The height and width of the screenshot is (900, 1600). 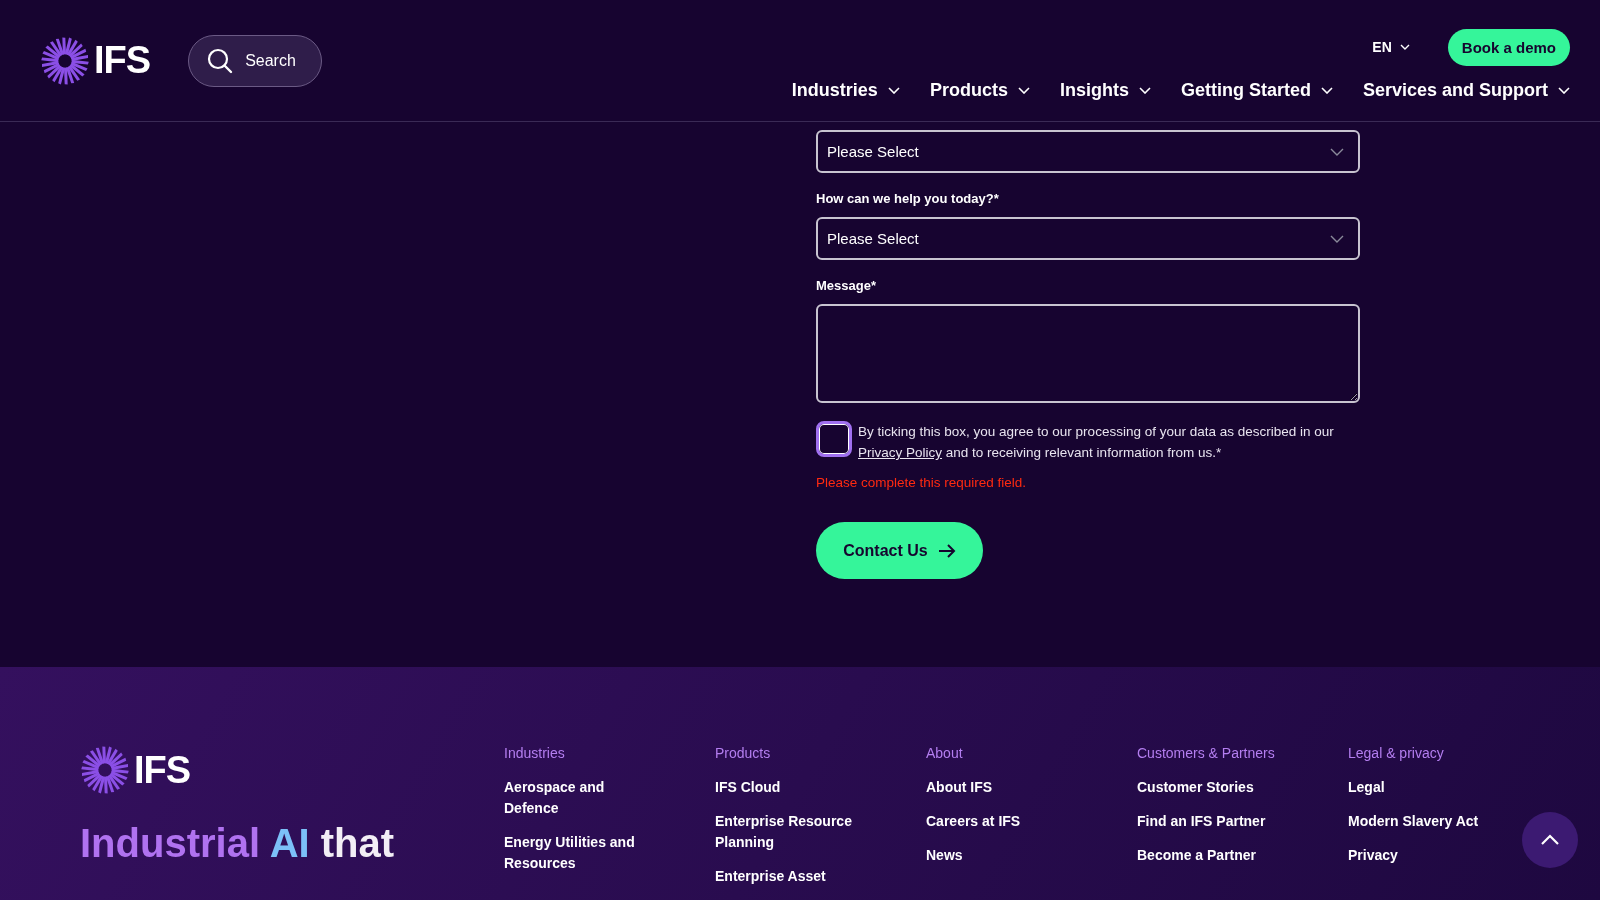 I want to click on footer-link: Modern Slavery Act, so click(x=1413, y=821).